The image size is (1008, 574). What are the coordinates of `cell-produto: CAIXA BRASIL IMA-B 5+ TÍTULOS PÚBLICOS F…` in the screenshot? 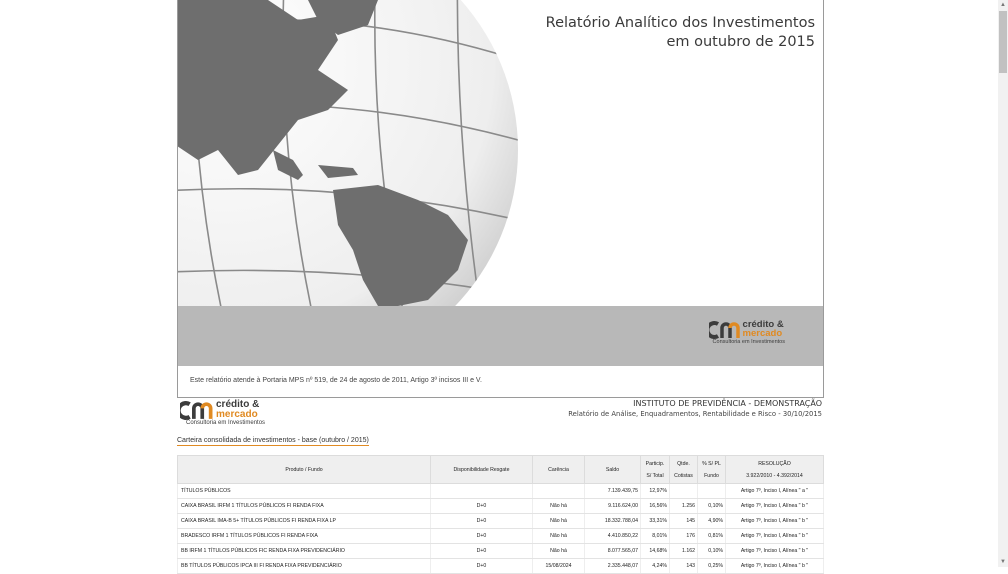 It's located at (304, 521).